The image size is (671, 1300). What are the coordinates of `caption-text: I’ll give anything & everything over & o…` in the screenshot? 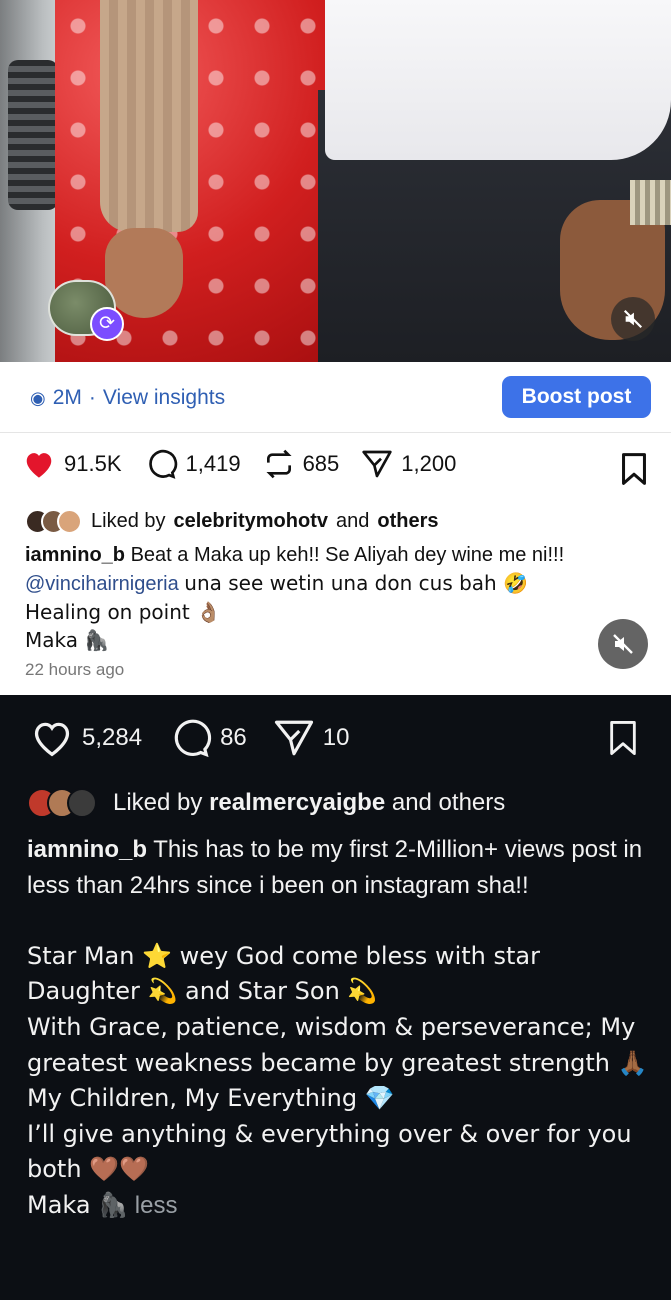 It's located at (329, 1151).